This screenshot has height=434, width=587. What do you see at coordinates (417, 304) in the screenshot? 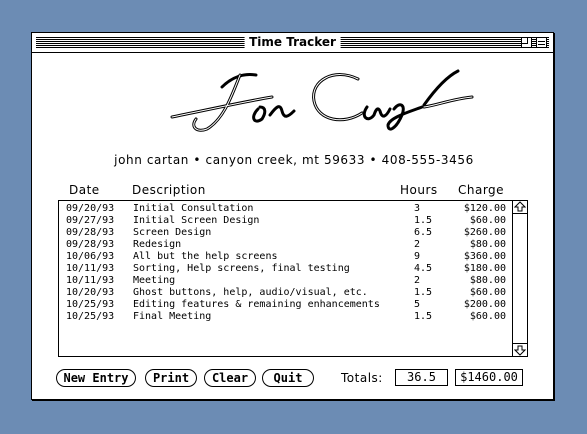
I see `entry-hours: 5` at bounding box center [417, 304].